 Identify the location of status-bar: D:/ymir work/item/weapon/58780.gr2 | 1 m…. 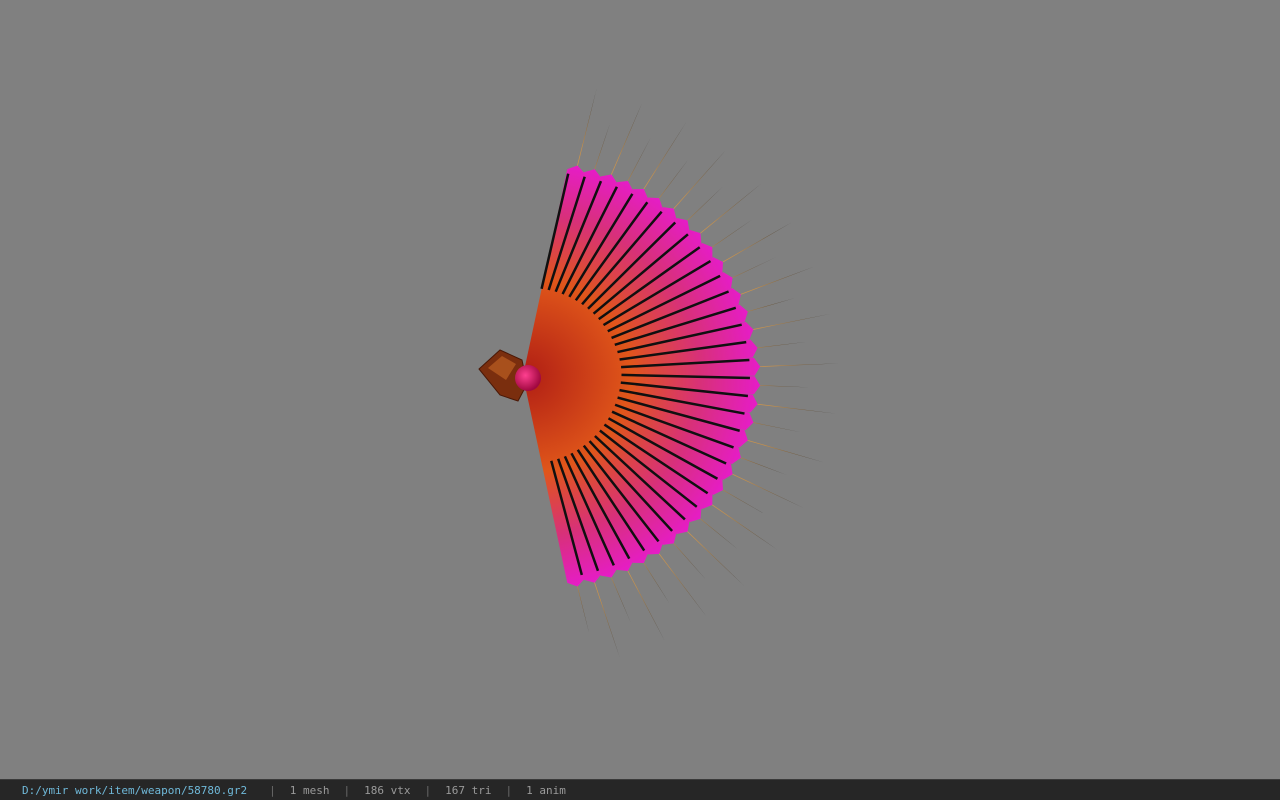
(640, 789).